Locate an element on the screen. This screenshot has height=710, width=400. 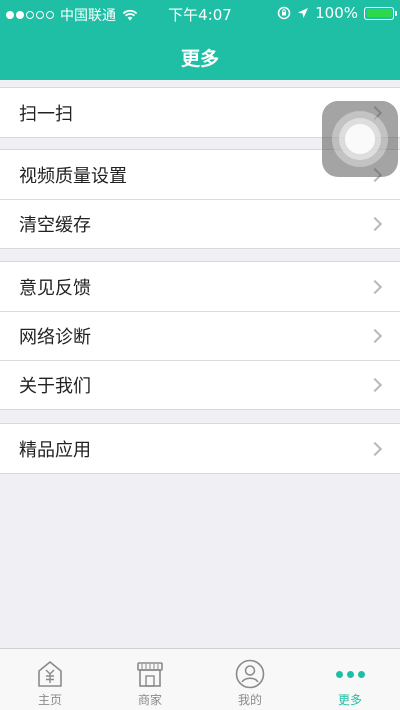
menu-item-label: 视频质量设置 is located at coordinates (73, 176).